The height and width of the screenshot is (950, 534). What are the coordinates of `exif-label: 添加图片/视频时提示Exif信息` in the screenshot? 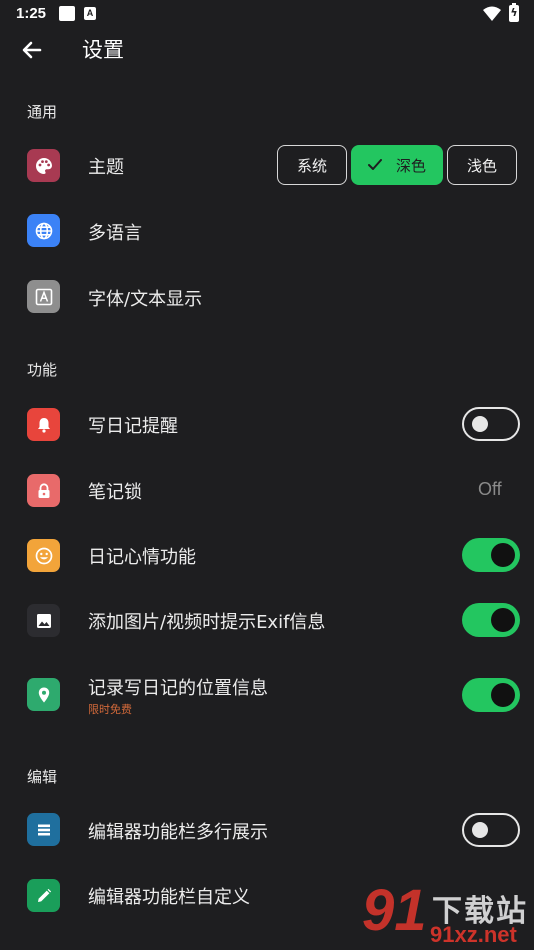 It's located at (207, 622).